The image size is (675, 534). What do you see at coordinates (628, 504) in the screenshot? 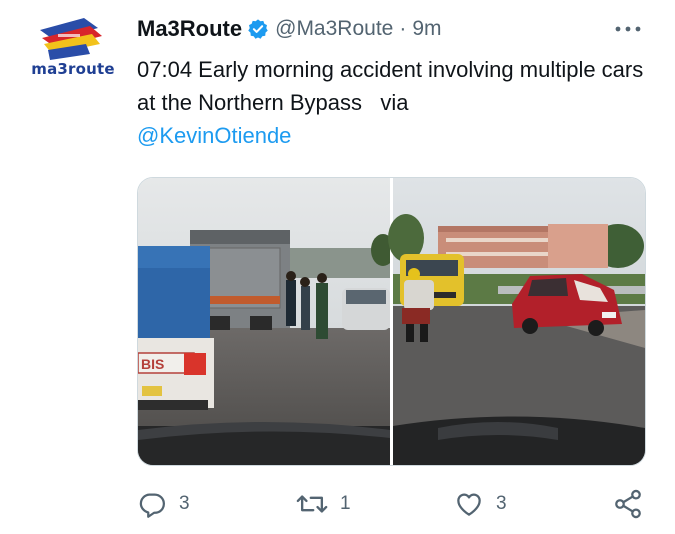
I see `share-icon` at bounding box center [628, 504].